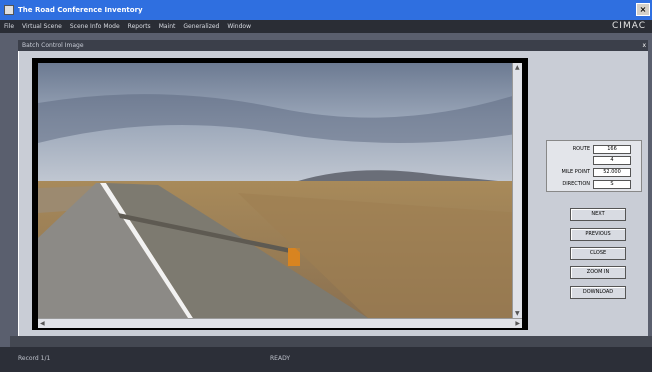  What do you see at coordinates (644, 45) in the screenshot?
I see `panel-close-icon: x` at bounding box center [644, 45].